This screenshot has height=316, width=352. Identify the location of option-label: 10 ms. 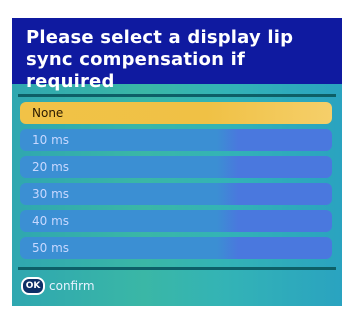
(51, 140).